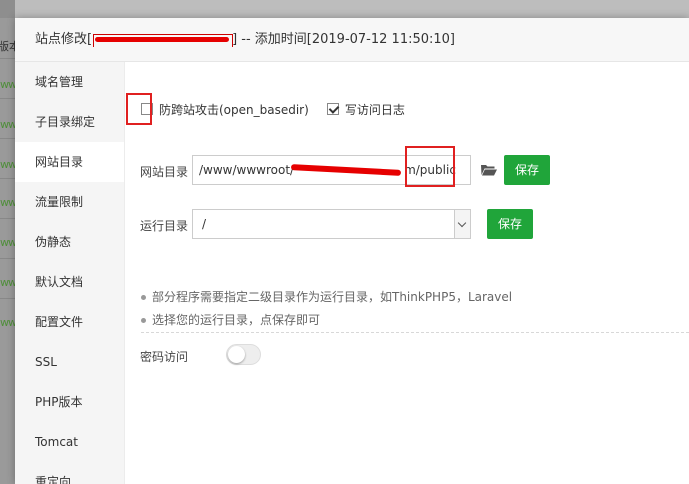 The image size is (689, 484). Describe the element at coordinates (164, 357) in the screenshot. I see `password-access-label: 密码访问` at that location.